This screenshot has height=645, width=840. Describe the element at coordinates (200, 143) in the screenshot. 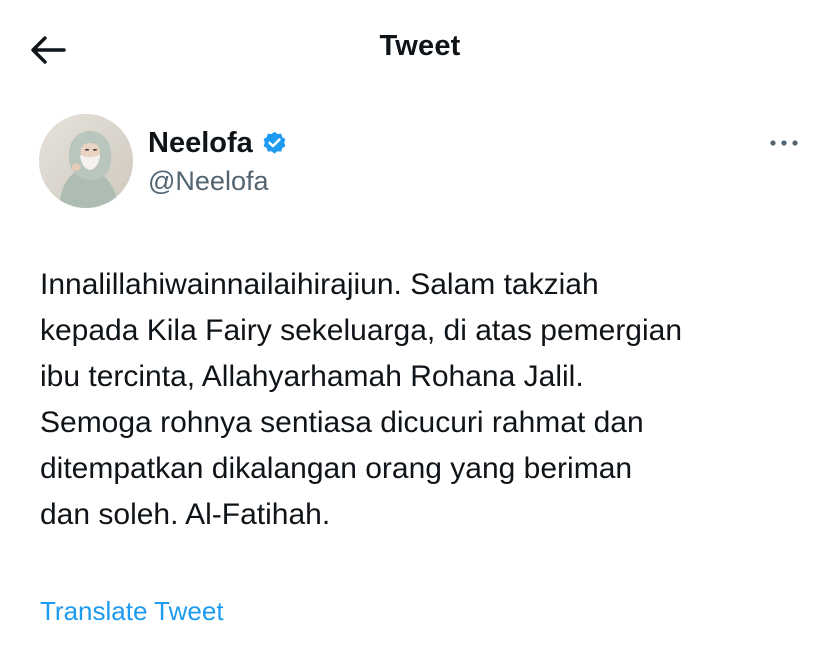

I see `author-name: Neelofa` at that location.